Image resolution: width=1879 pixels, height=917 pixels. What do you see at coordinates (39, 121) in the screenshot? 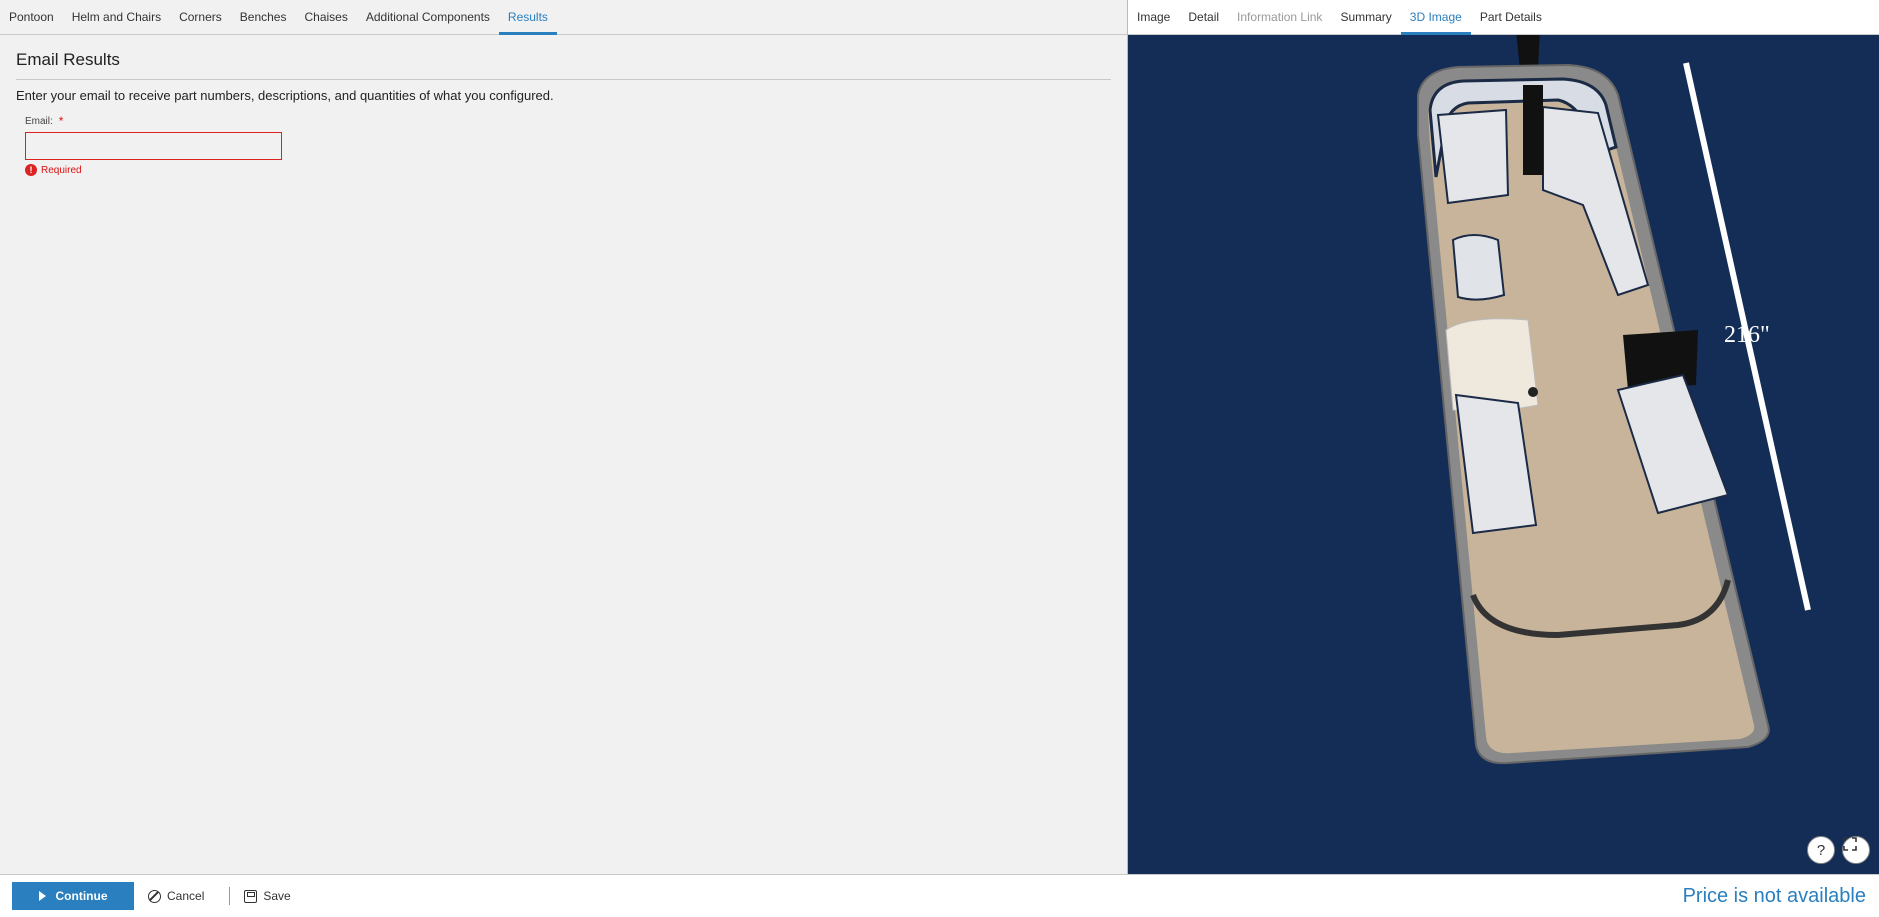
I see `email-label: Email:` at bounding box center [39, 121].